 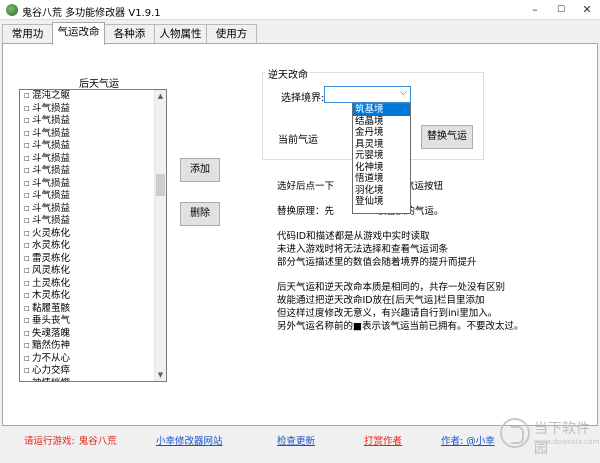 What do you see at coordinates (87, 380) in the screenshot?
I see `list-item: □神情恍惚` at bounding box center [87, 380].